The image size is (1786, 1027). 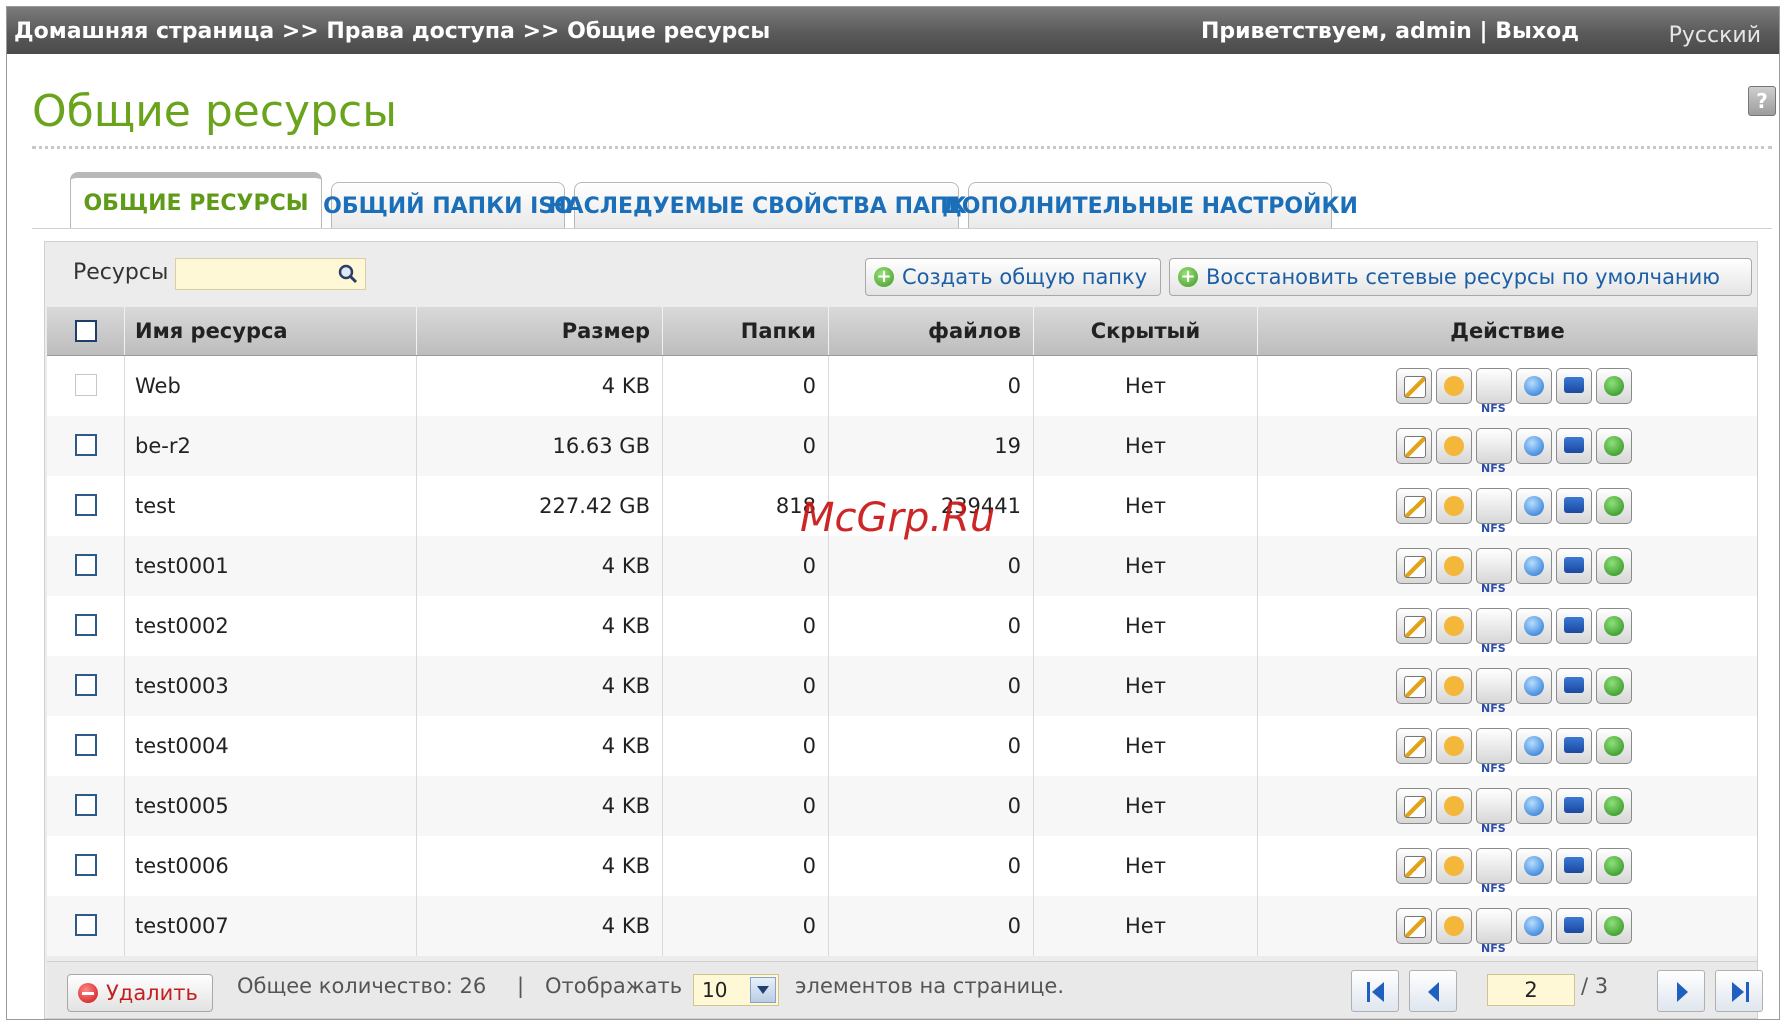 What do you see at coordinates (448, 205) in the screenshot?
I see `tab-iso-folders: ОБЩИЙ ПАПКИ ISO` at bounding box center [448, 205].